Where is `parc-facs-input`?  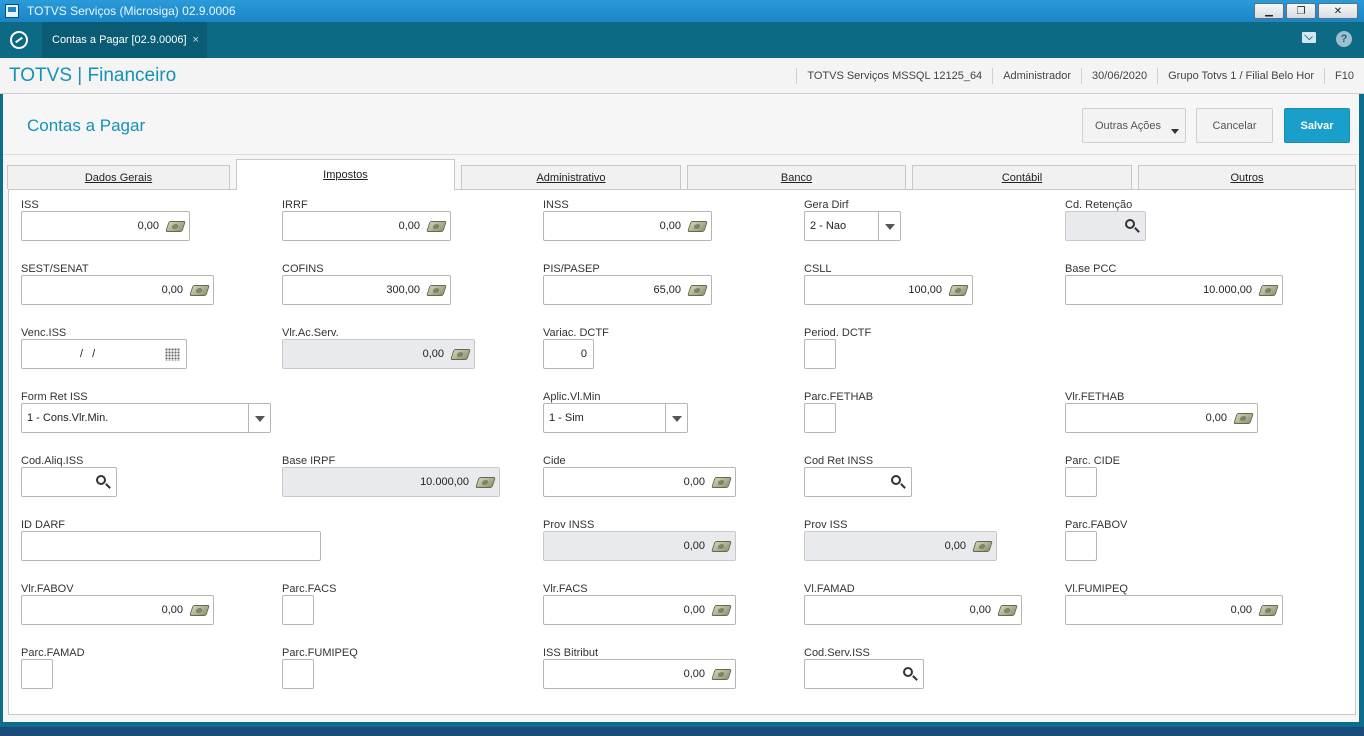 parc-facs-input is located at coordinates (298, 610).